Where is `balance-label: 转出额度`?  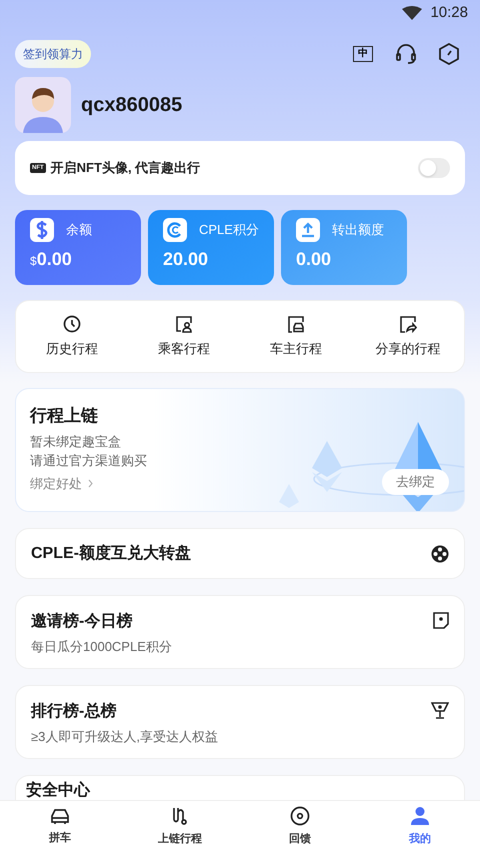
balance-label: 转出额度 is located at coordinates (358, 230).